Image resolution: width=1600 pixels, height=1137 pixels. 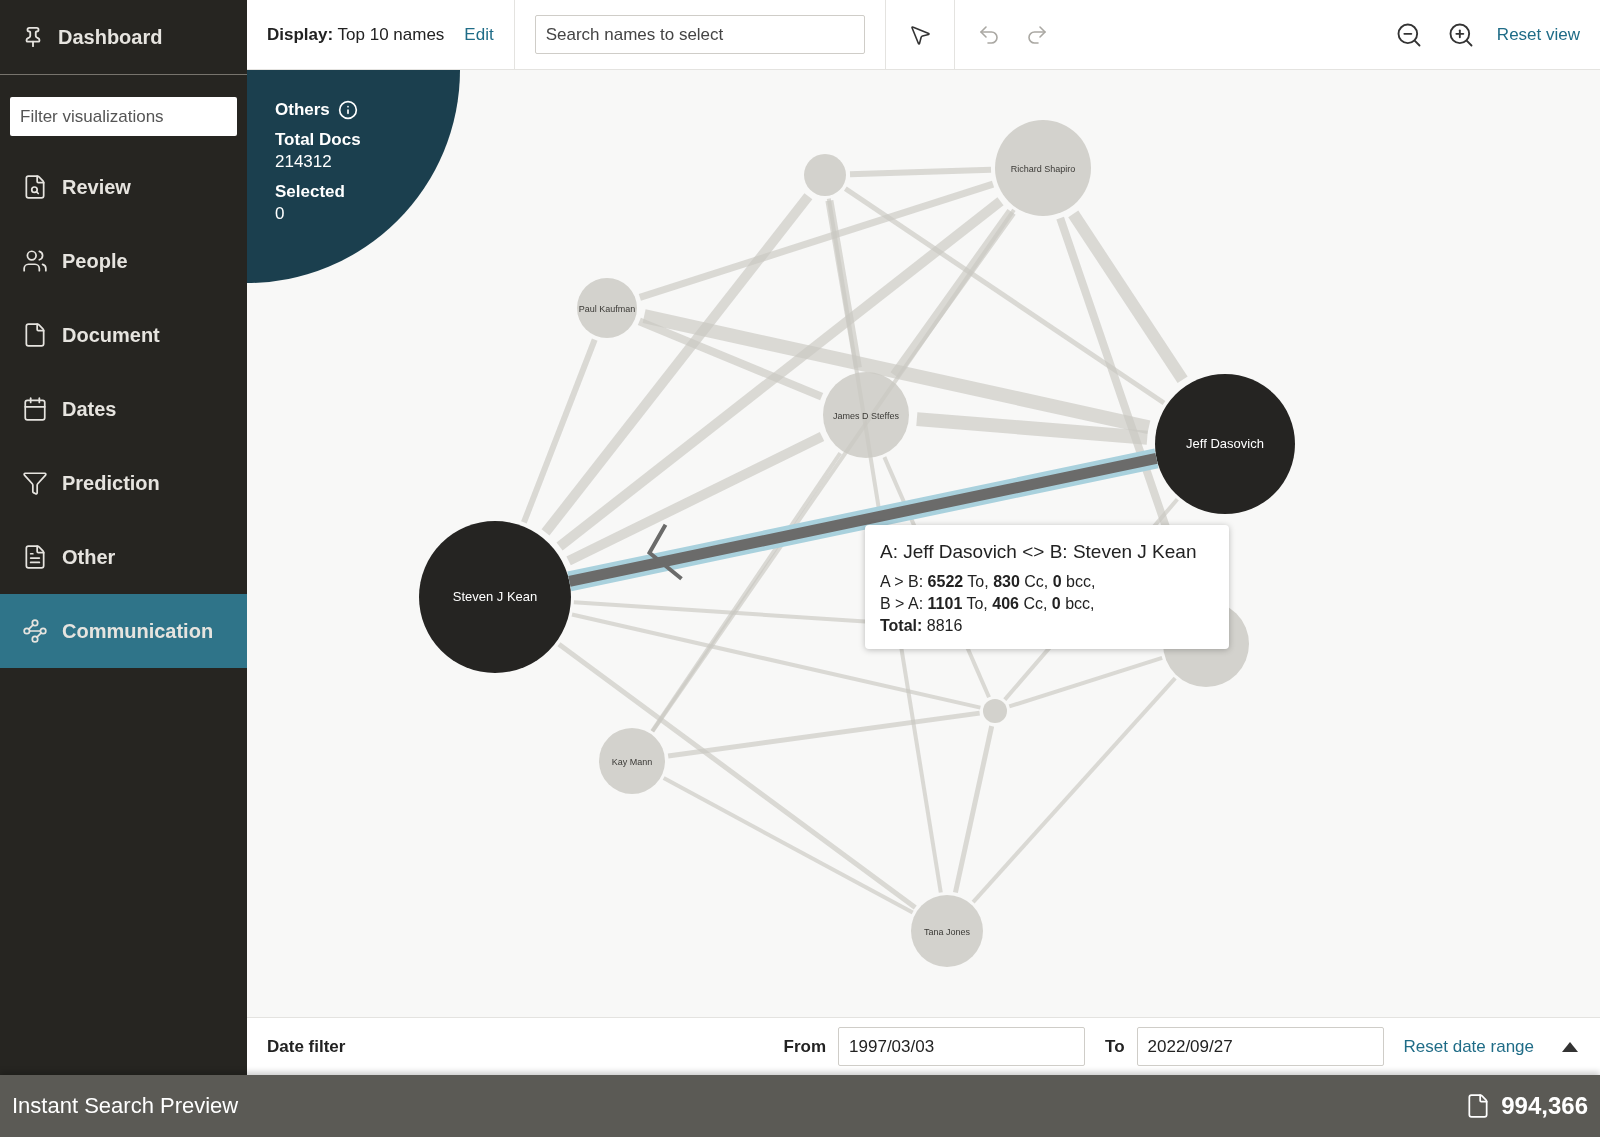 I want to click on display-setting: Display: Top 10 names, so click(x=356, y=34).